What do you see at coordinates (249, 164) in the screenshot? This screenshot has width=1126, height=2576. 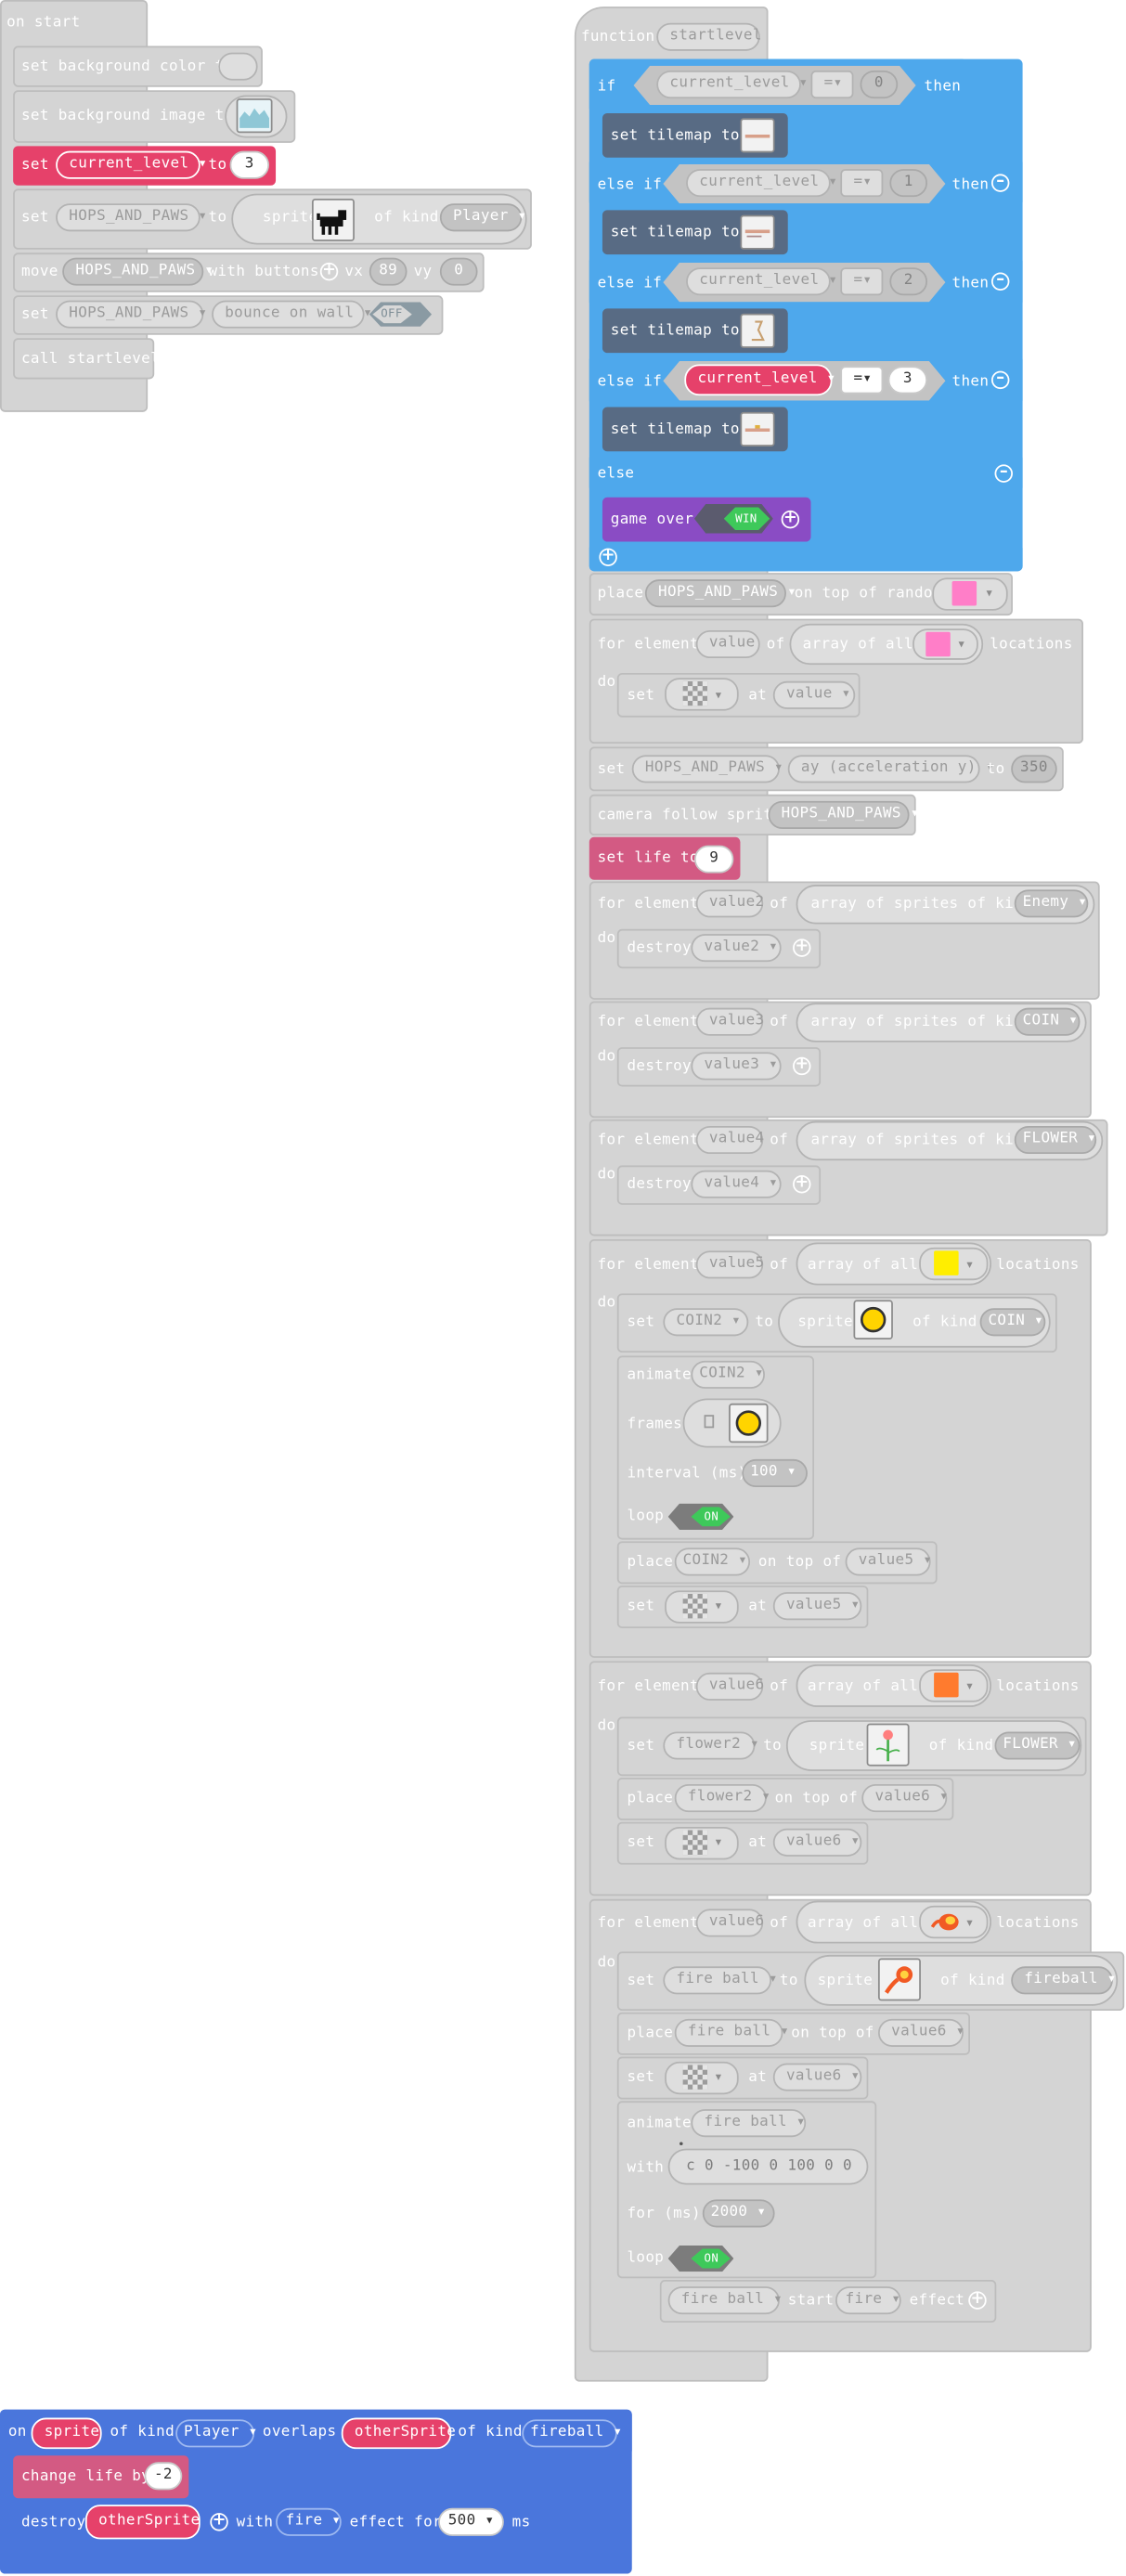 I see `level-value-input: 3` at bounding box center [249, 164].